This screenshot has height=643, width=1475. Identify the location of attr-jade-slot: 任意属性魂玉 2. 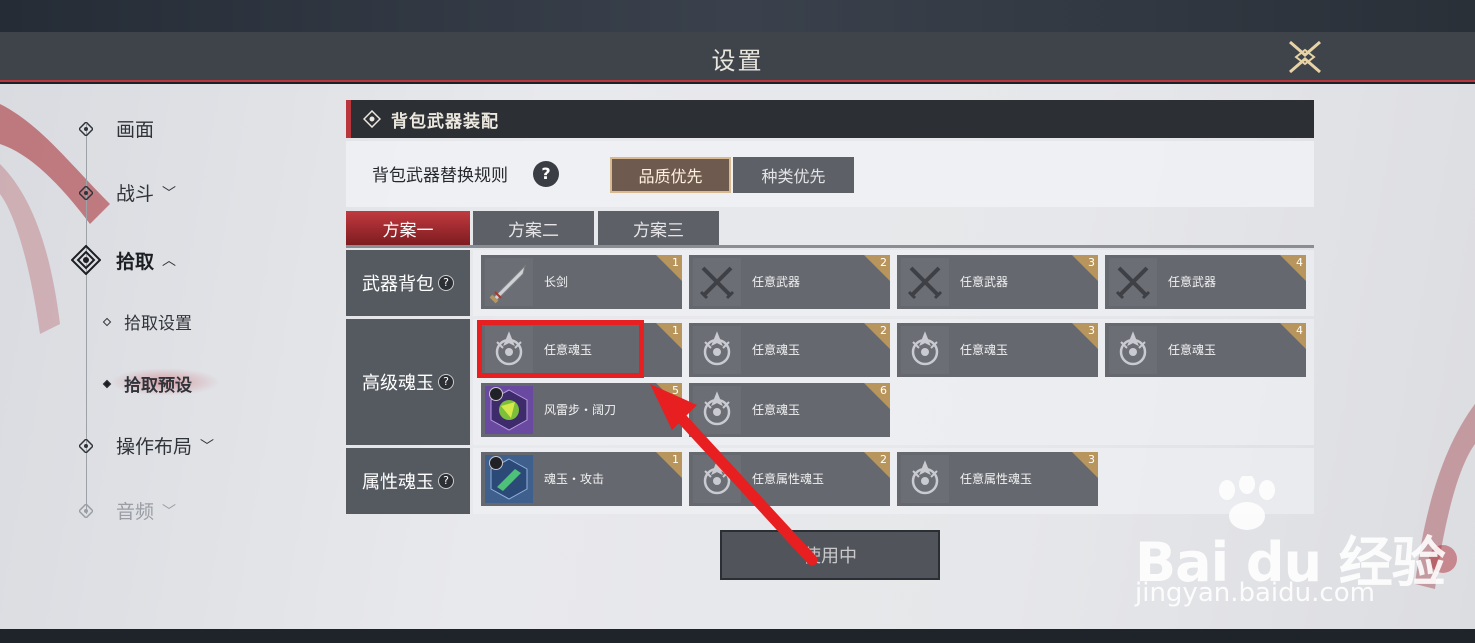
(789, 479).